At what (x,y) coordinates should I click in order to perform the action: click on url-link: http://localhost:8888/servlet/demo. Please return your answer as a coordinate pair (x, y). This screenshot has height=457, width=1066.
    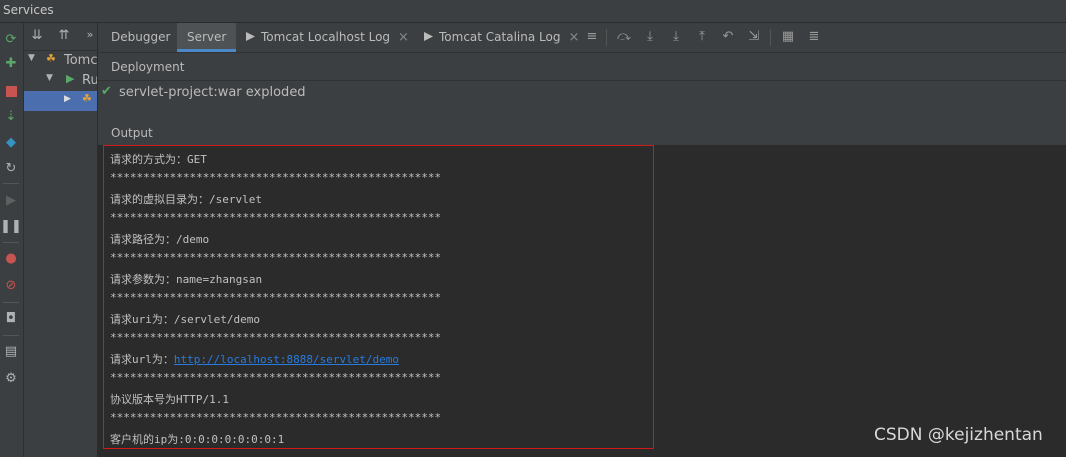
    Looking at the image, I should click on (286, 359).